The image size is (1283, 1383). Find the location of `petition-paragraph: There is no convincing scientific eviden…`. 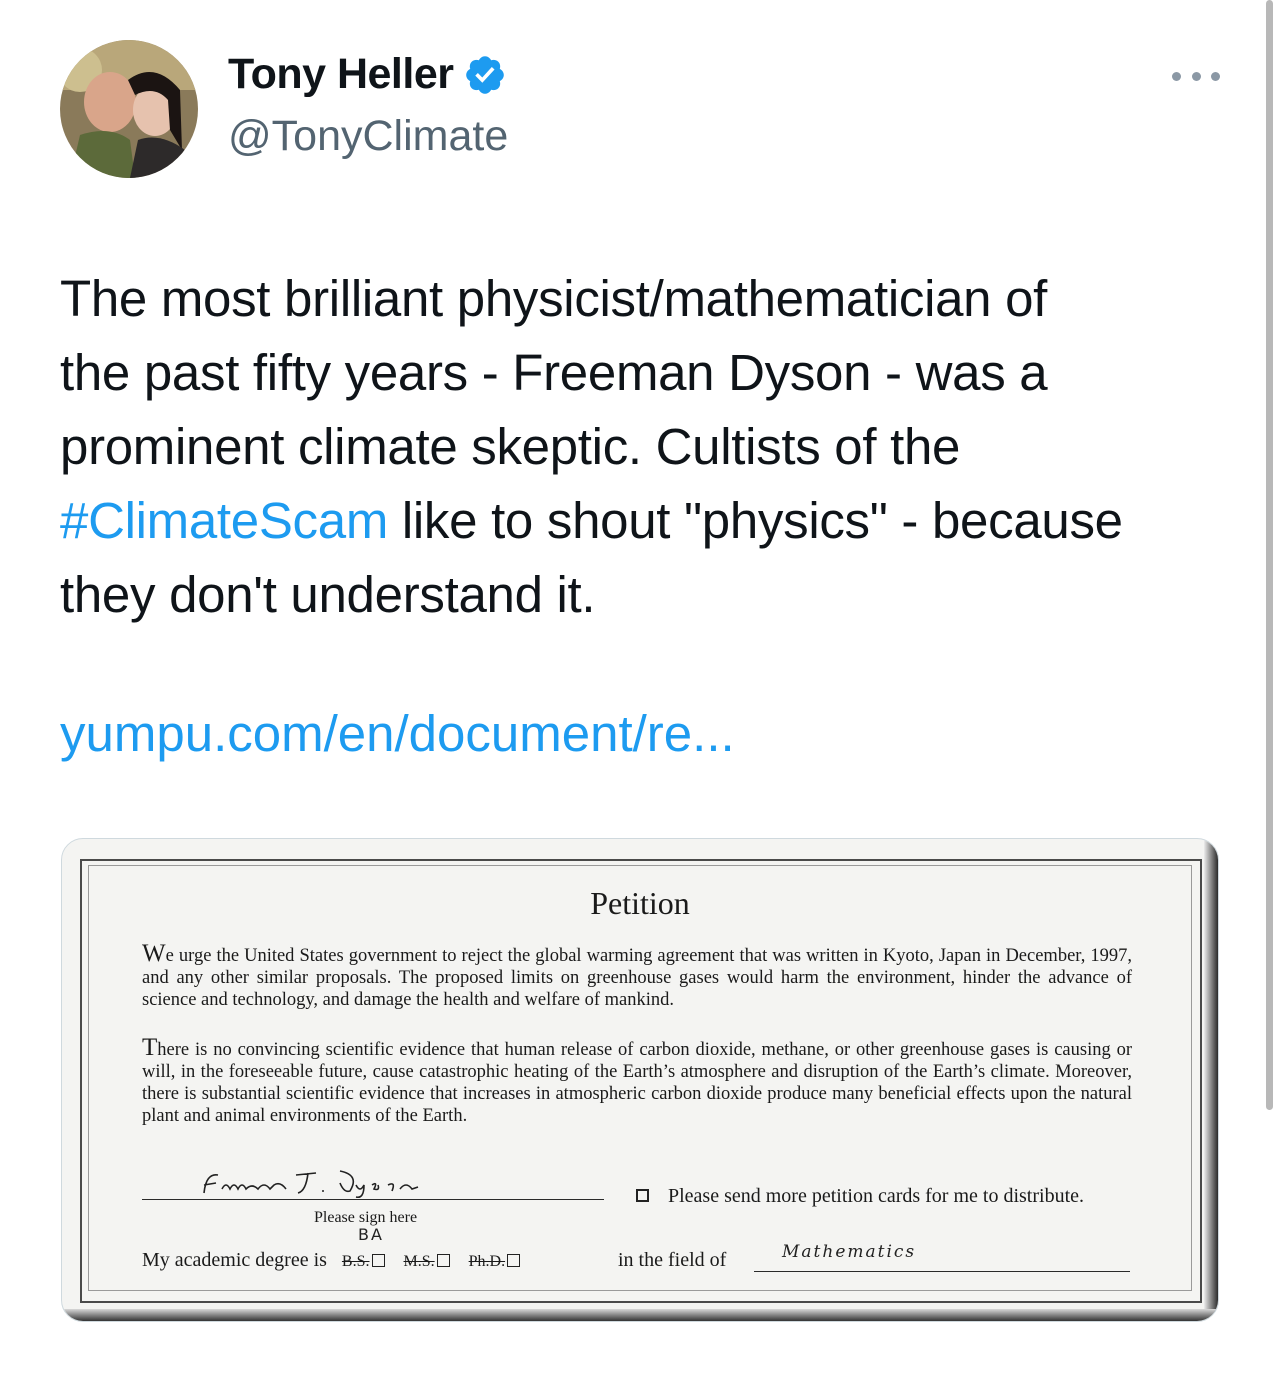

petition-paragraph: There is no convincing scientific eviden… is located at coordinates (637, 1080).